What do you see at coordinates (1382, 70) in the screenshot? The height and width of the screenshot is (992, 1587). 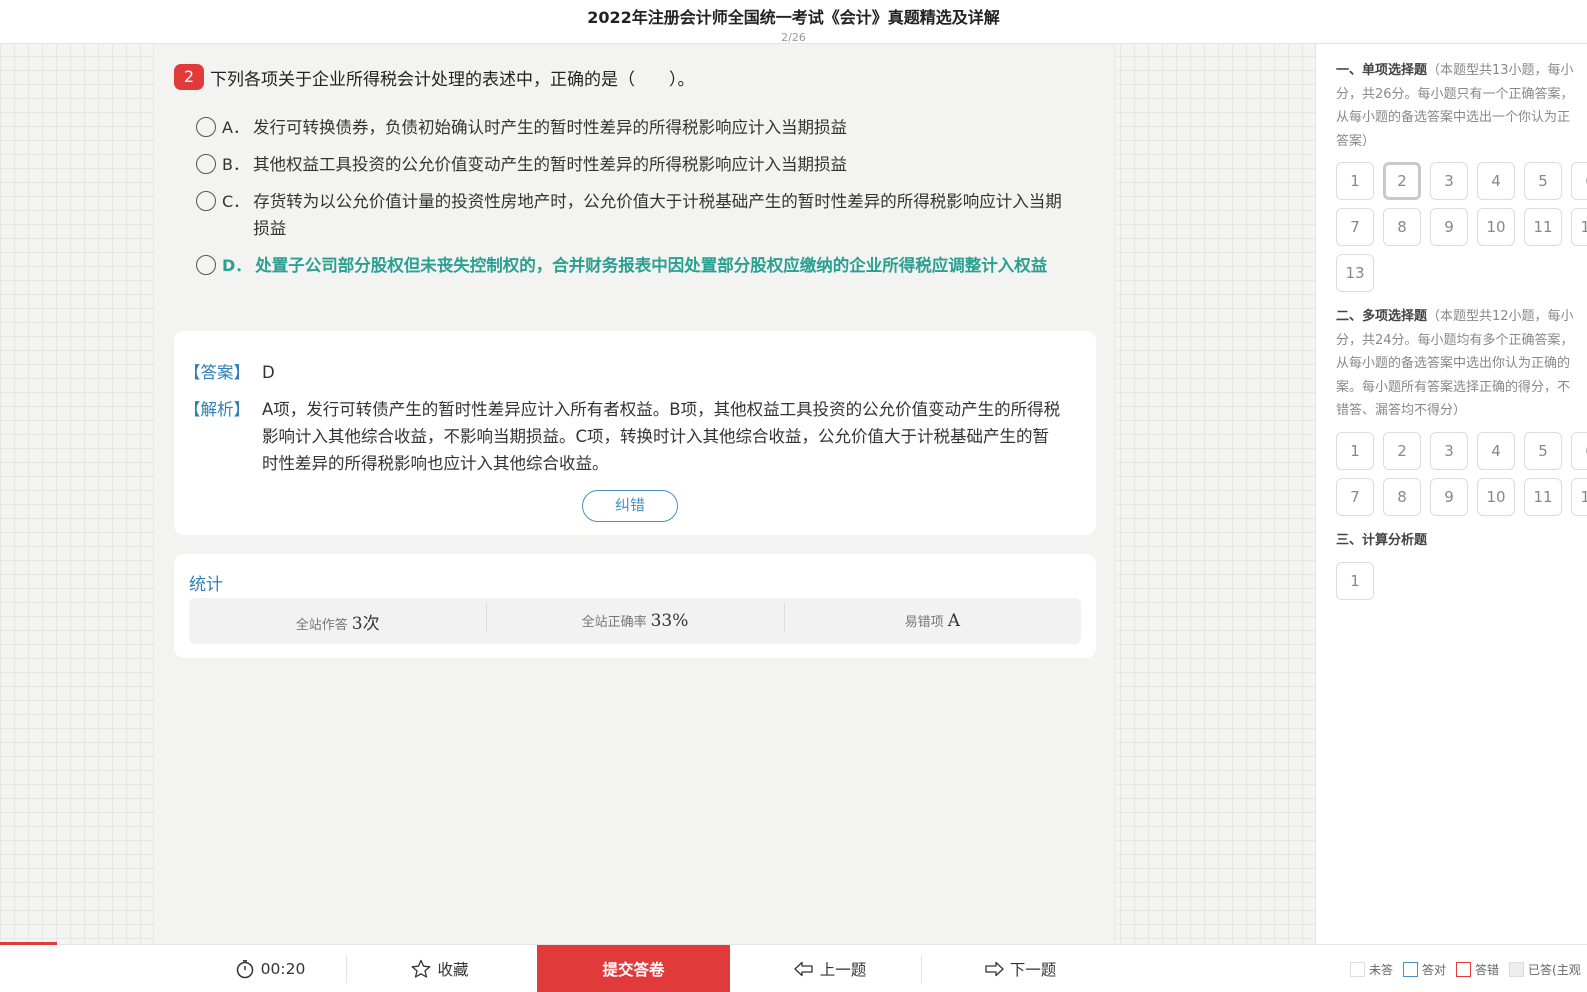 I see `section-title: 一、单项选择题` at bounding box center [1382, 70].